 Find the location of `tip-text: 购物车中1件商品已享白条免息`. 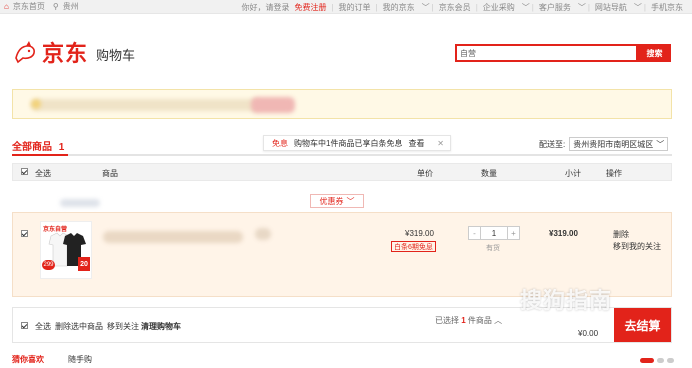

tip-text: 购物车中1件商品已享白条免息 is located at coordinates (348, 143).